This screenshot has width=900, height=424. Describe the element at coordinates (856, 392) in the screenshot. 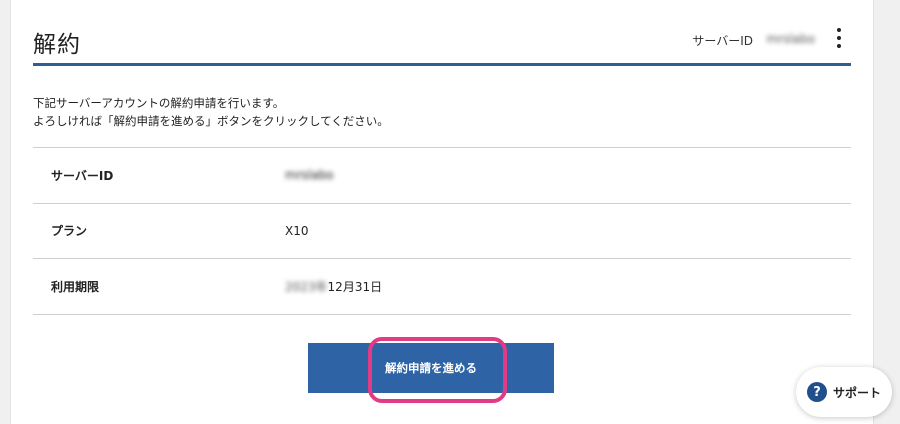

I see `support-label: サポート` at that location.